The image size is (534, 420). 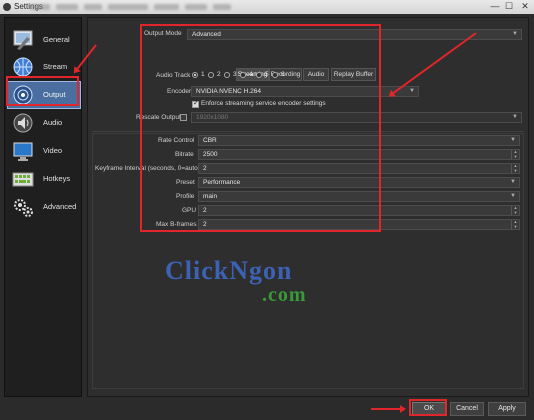 What do you see at coordinates (23, 179) in the screenshot?
I see `keyboard-icon` at bounding box center [23, 179].